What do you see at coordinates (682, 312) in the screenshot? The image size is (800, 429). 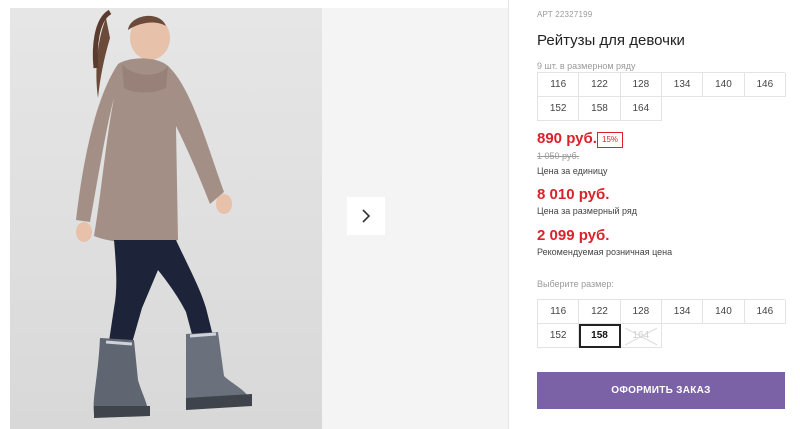 I see `size-option-134: 134` at bounding box center [682, 312].